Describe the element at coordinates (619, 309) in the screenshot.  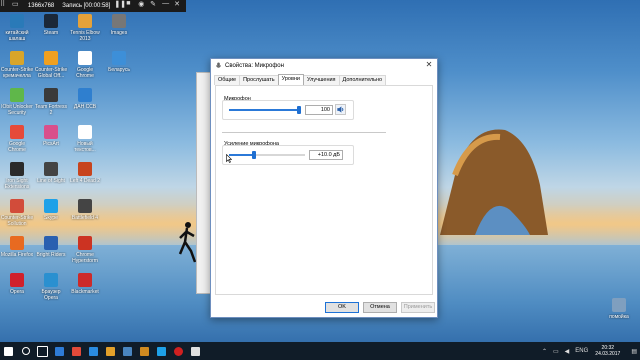
I see `desktop-icon: помойка` at that location.